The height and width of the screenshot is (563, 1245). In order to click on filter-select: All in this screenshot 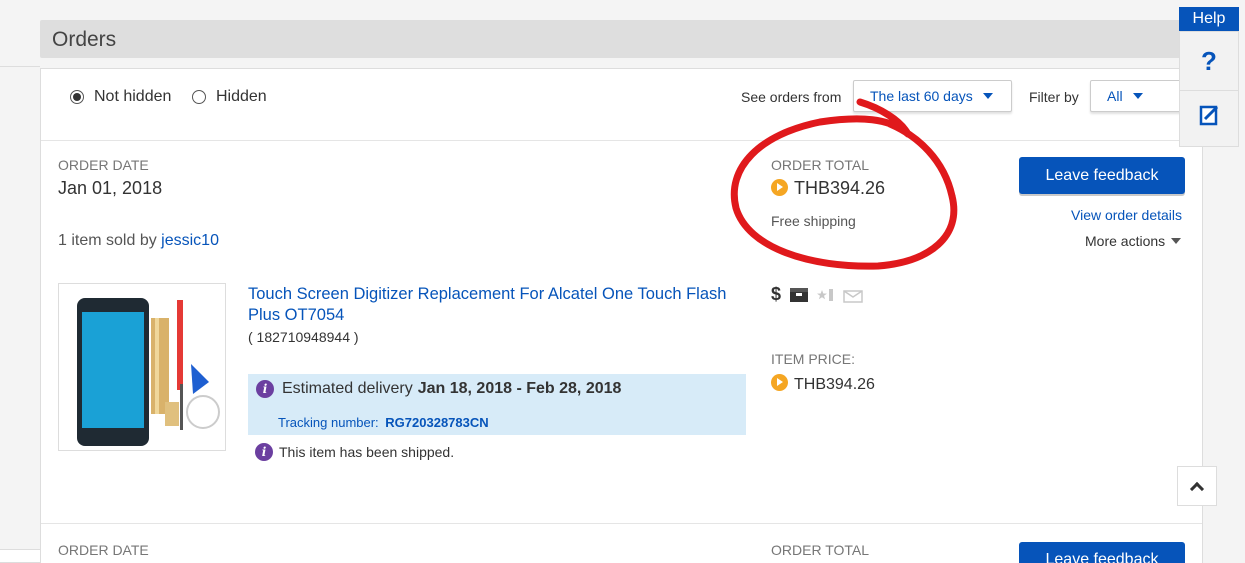, I will do `click(1137, 96)`.